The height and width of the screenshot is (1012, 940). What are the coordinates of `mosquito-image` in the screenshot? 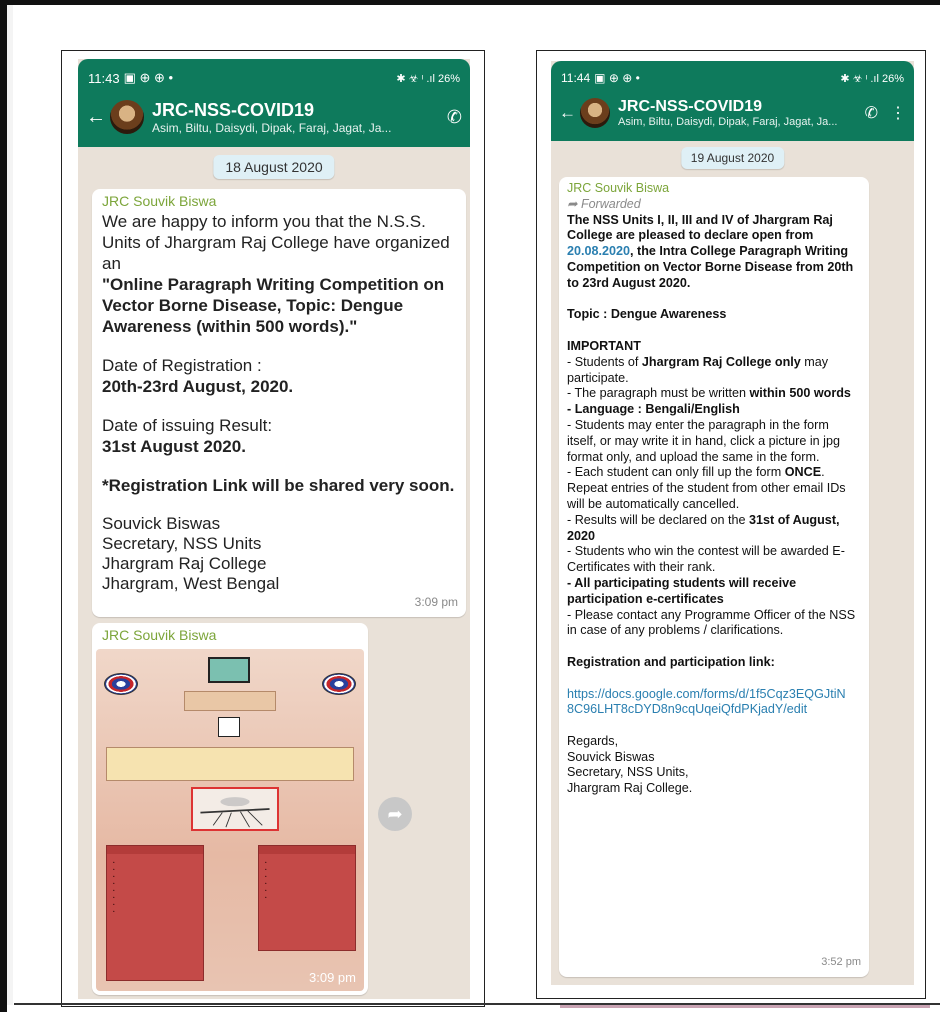 It's located at (235, 809).